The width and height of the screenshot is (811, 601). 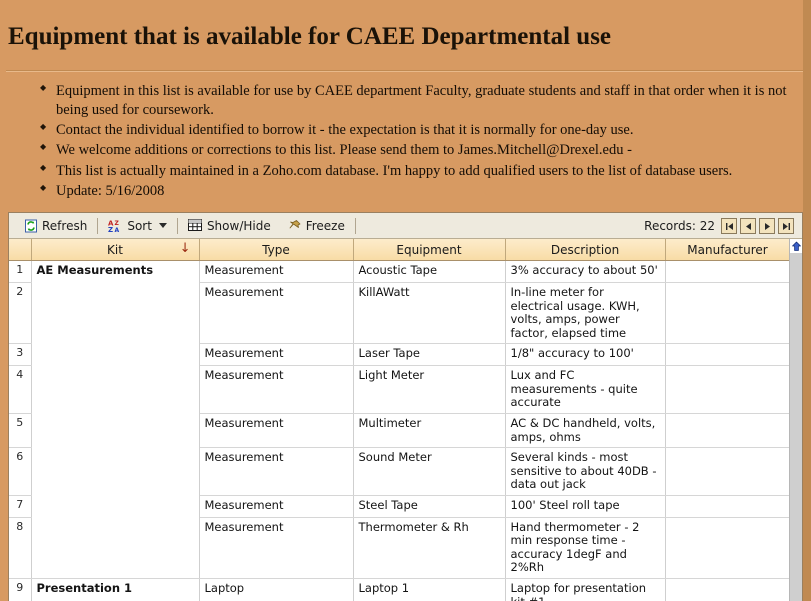 What do you see at coordinates (429, 548) in the screenshot?
I see `cell-equipment: Thermometer & Rh` at bounding box center [429, 548].